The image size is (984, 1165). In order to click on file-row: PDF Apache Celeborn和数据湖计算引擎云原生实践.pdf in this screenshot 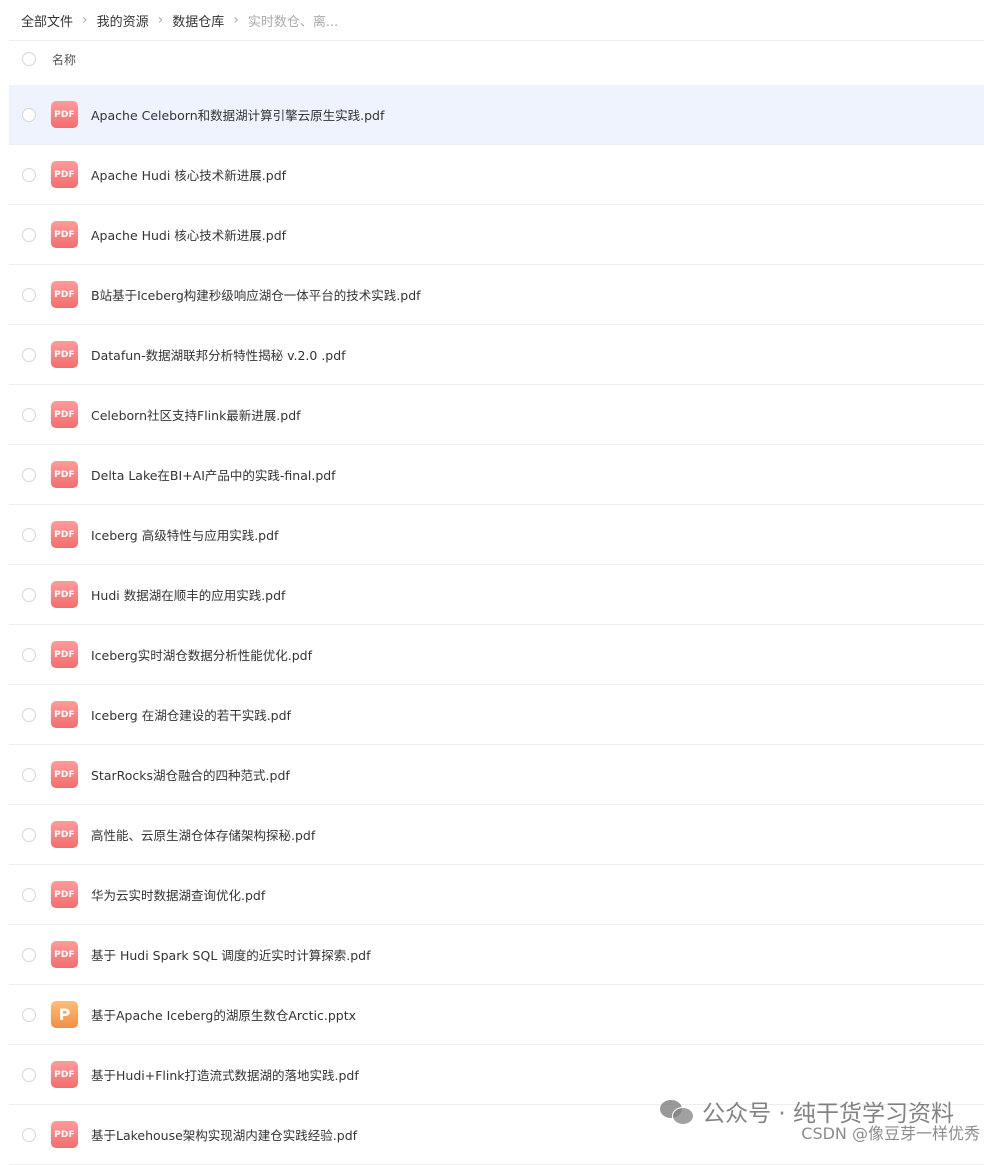, I will do `click(496, 115)`.